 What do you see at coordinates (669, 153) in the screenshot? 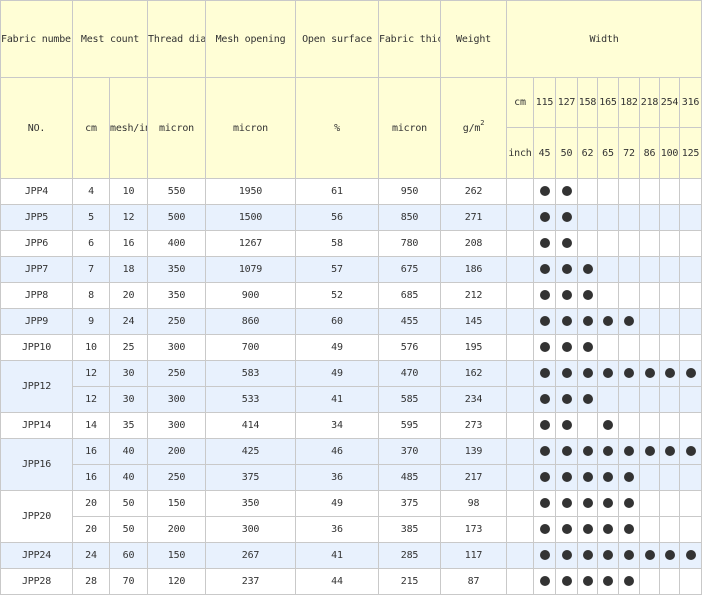
I see `width-inch-value: 100` at bounding box center [669, 153].